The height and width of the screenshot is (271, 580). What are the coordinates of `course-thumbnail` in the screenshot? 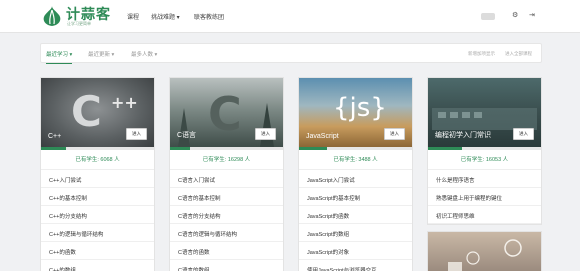 It's located at (484, 251).